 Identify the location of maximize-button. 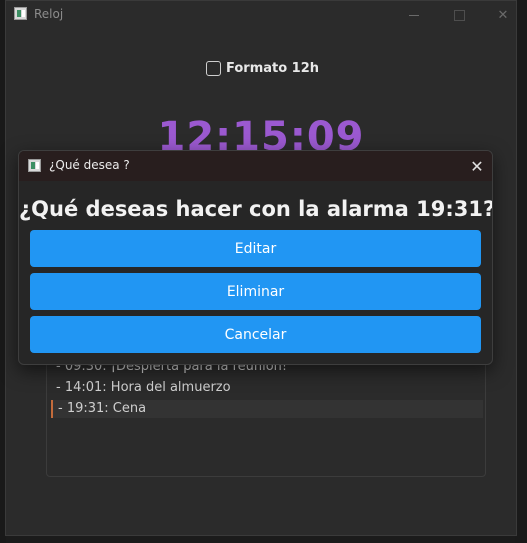
(459, 15).